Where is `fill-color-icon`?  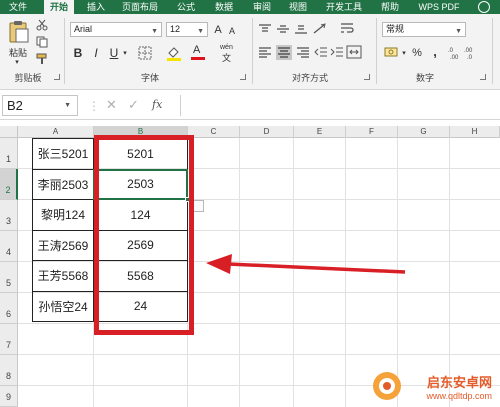
fill-color-icon is located at coordinates (174, 54).